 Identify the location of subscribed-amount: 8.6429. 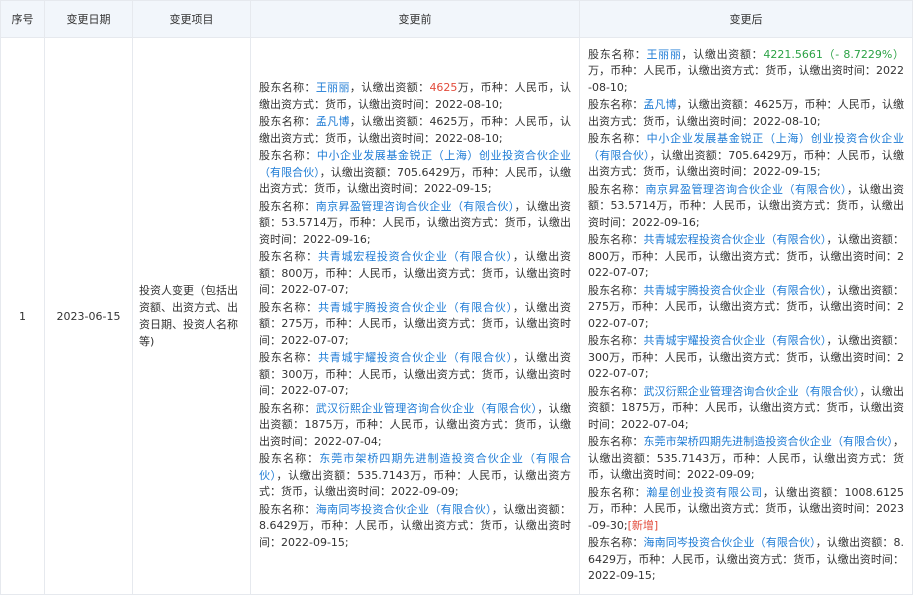
(278, 525).